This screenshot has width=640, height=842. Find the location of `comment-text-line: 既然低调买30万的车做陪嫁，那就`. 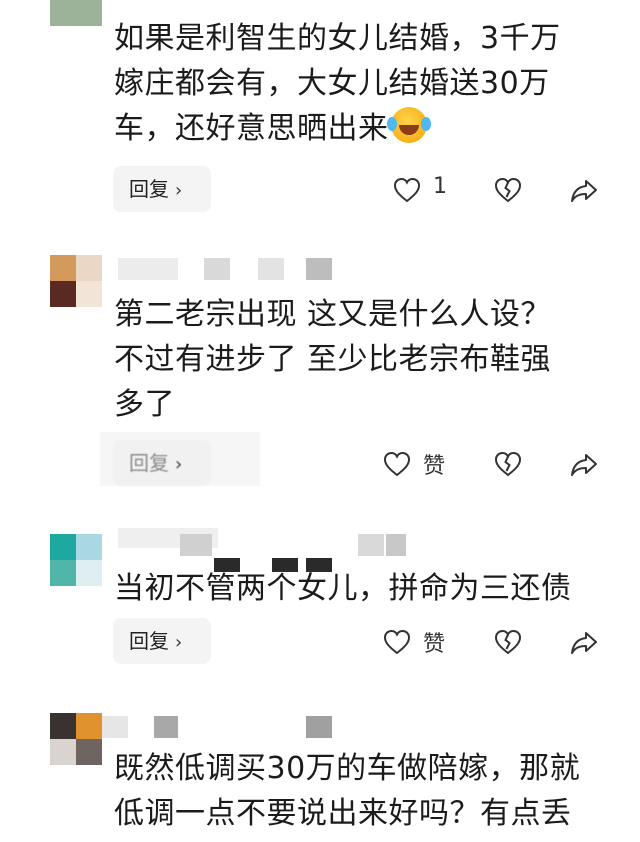

comment-text-line: 既然低调买30万的车做陪嫁，那就 is located at coordinates (347, 768).